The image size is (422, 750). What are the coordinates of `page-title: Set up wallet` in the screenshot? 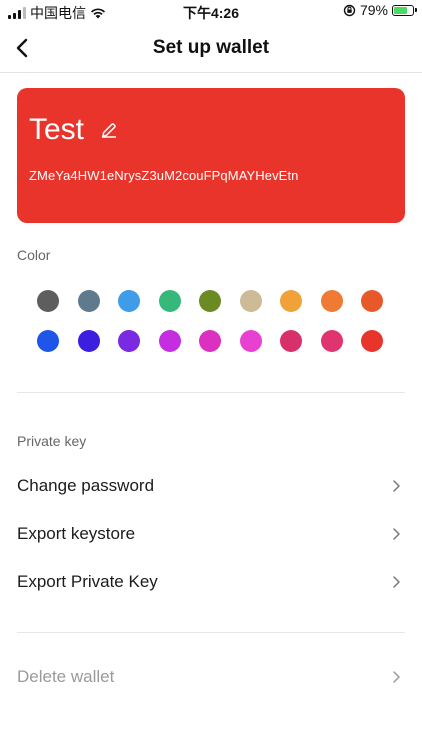 It's located at (211, 47).